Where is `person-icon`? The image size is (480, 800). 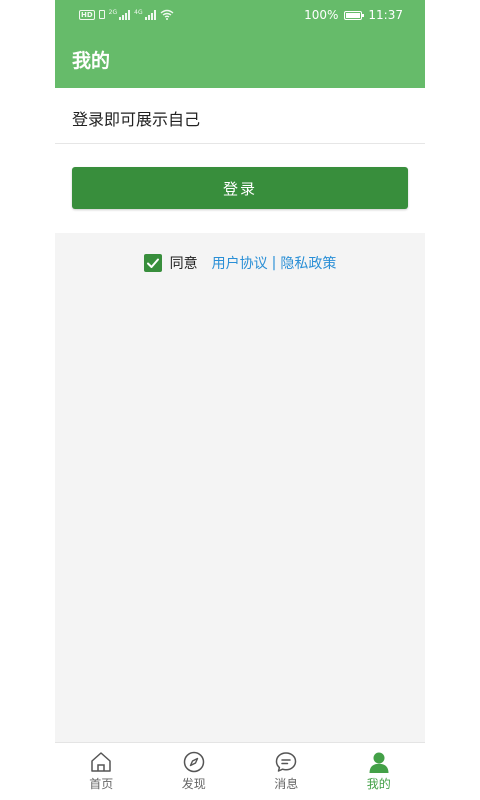
person-icon is located at coordinates (379, 762).